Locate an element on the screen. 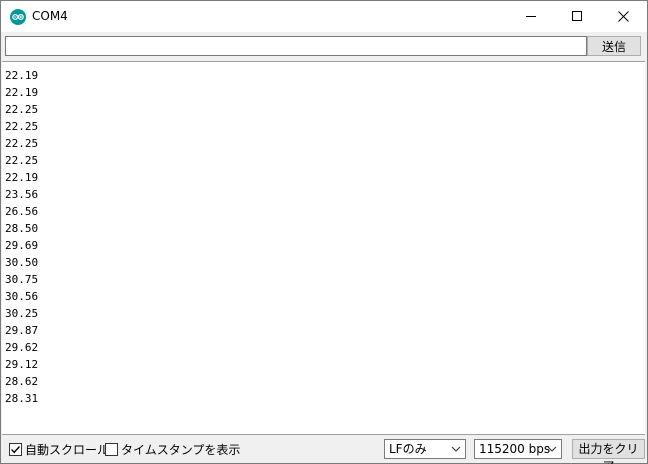  baud-rate-select: 115200 bps is located at coordinates (518, 449).